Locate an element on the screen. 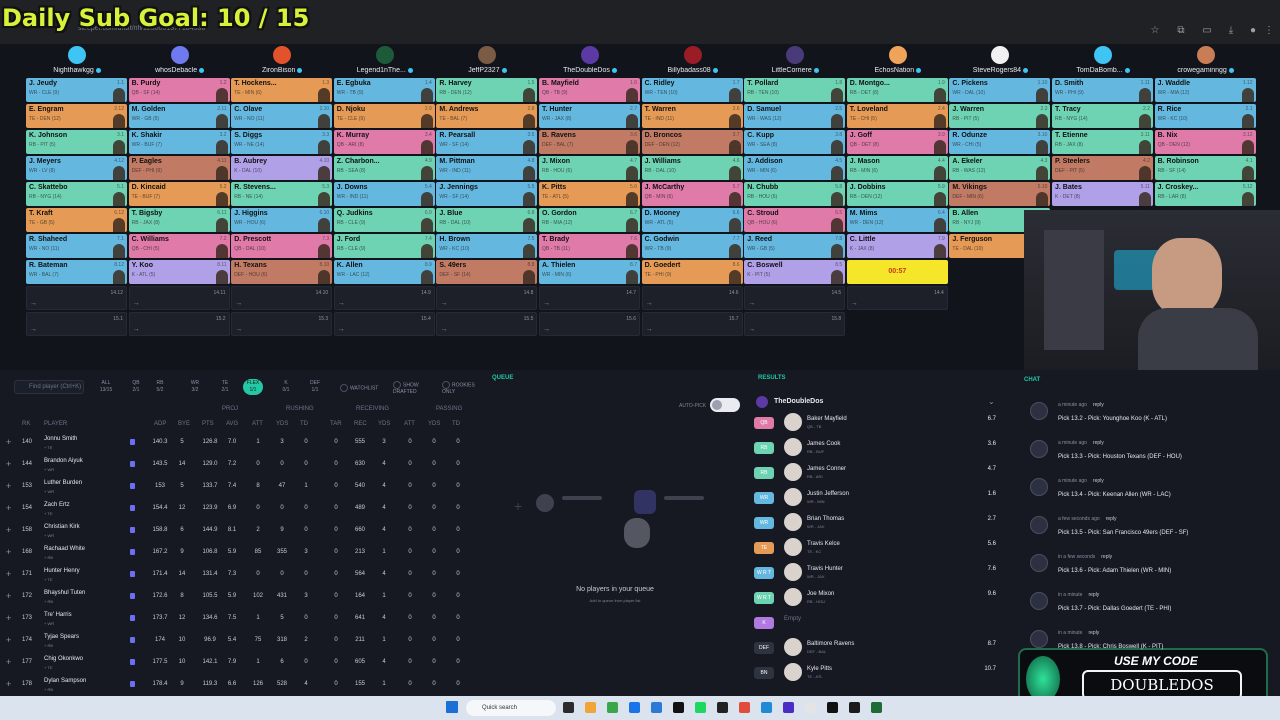 This screenshot has width=1280, height=720. position-tab-te: TE 2/1 is located at coordinates (225, 387).